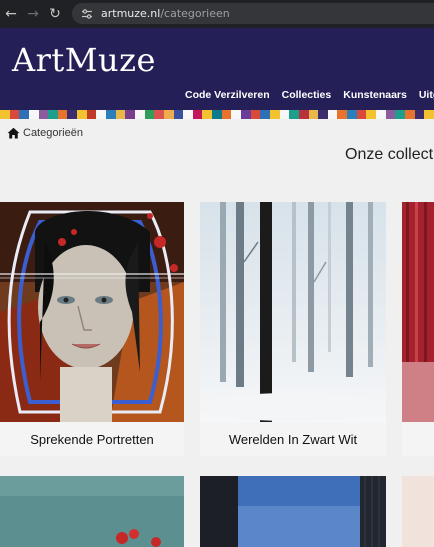 This screenshot has width=434, height=547. I want to click on browser-toolbar: ← → ↻ artmuze.nl/categorieen, so click(217, 14).